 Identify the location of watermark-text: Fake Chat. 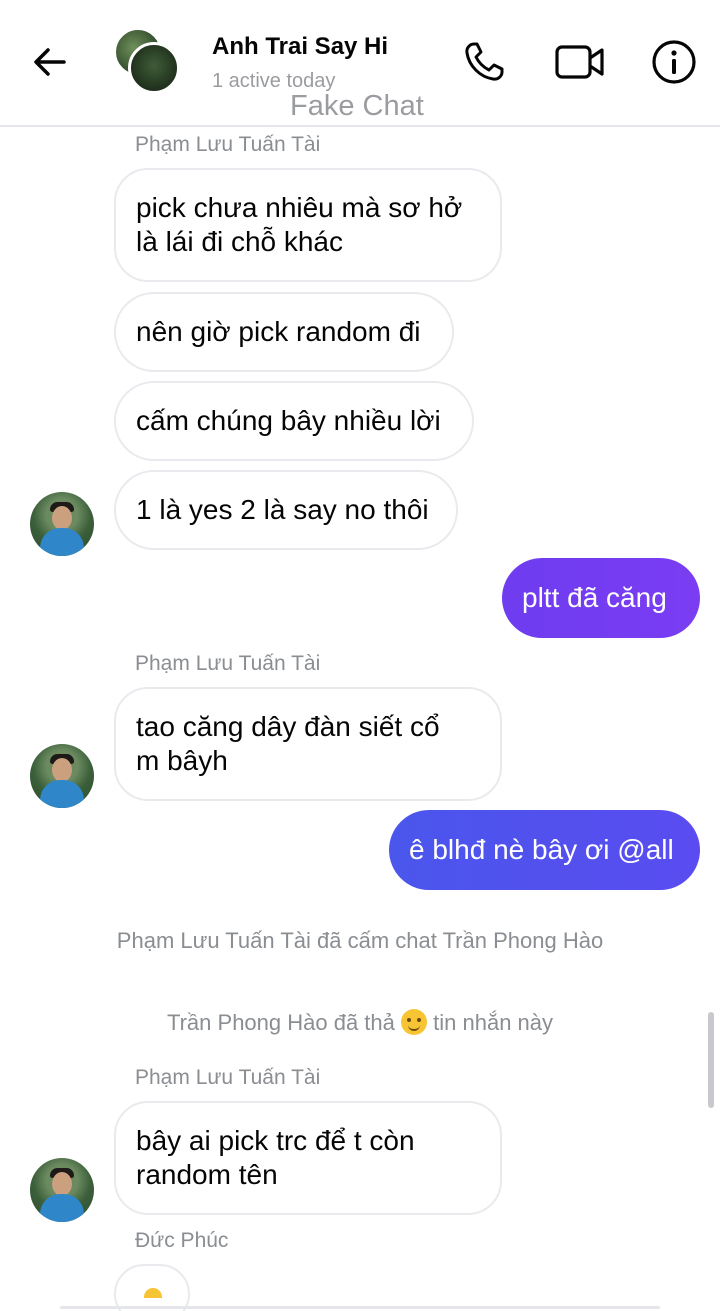
(357, 106).